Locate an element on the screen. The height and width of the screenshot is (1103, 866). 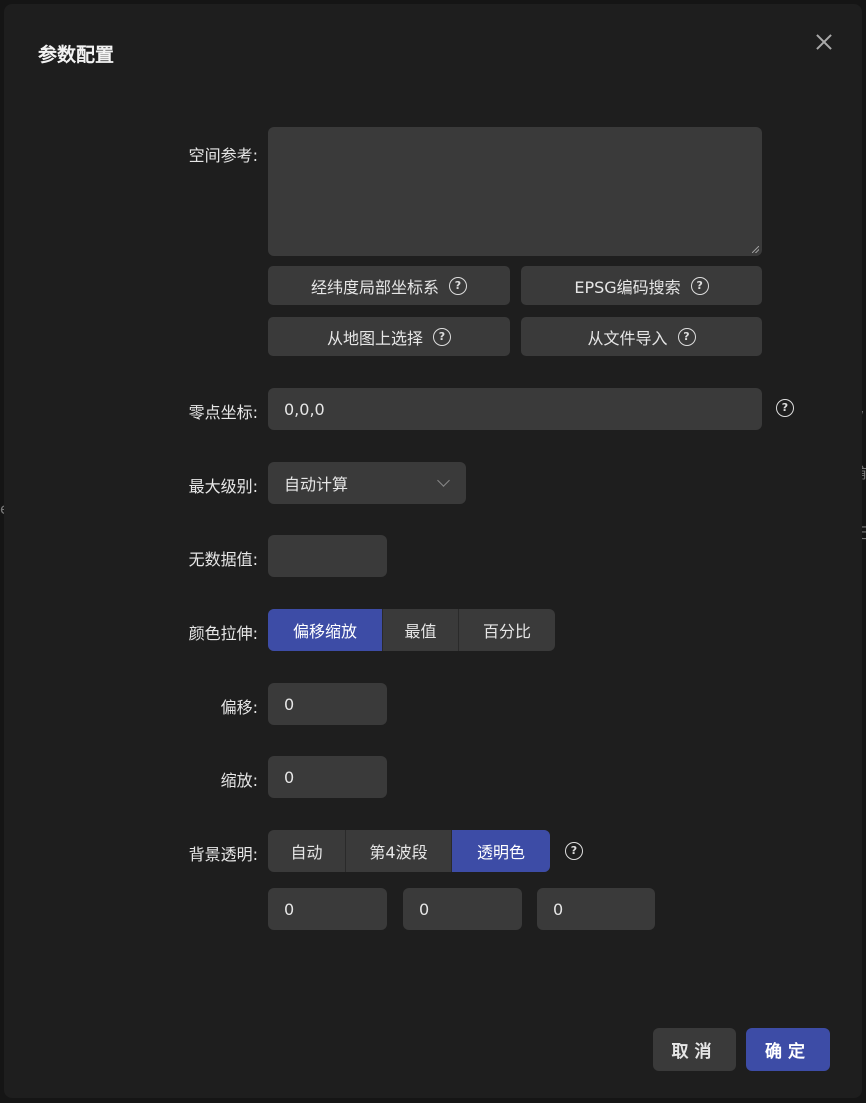
latlon-local-coord-button: 经纬度局部坐标系 ? is located at coordinates (389, 285).